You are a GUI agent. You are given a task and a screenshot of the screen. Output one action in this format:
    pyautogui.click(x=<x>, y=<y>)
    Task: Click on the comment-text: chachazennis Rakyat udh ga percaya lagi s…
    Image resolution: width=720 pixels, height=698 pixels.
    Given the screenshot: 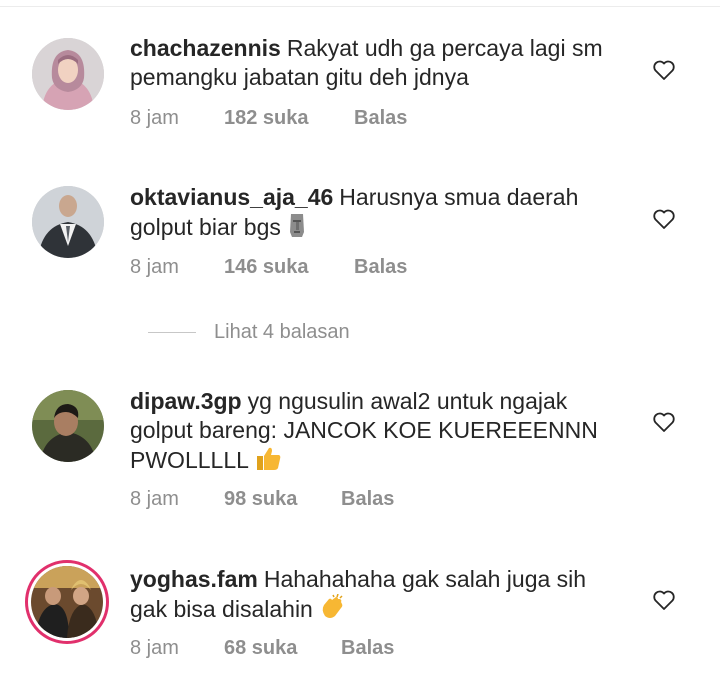 What is the action you would take?
    pyautogui.click(x=375, y=63)
    